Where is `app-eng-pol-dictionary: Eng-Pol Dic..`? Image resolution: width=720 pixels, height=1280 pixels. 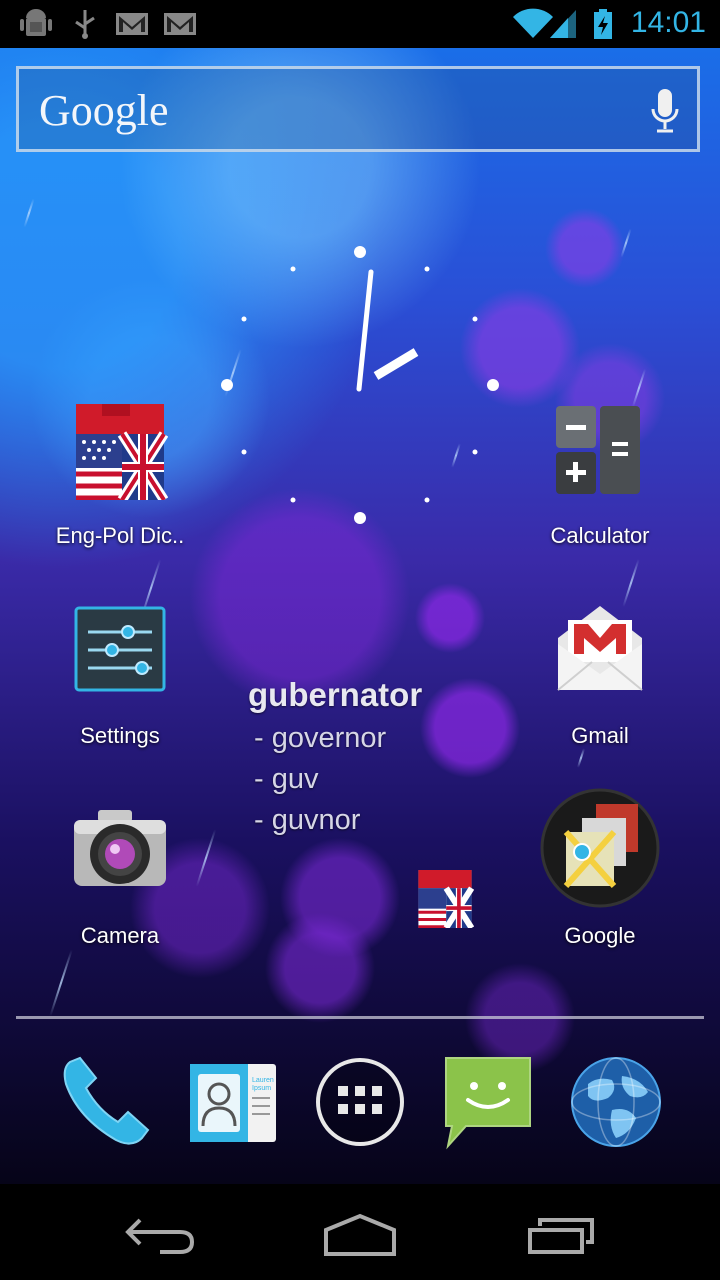 app-eng-pol-dictionary: Eng-Pol Dic.. is located at coordinates (120, 476).